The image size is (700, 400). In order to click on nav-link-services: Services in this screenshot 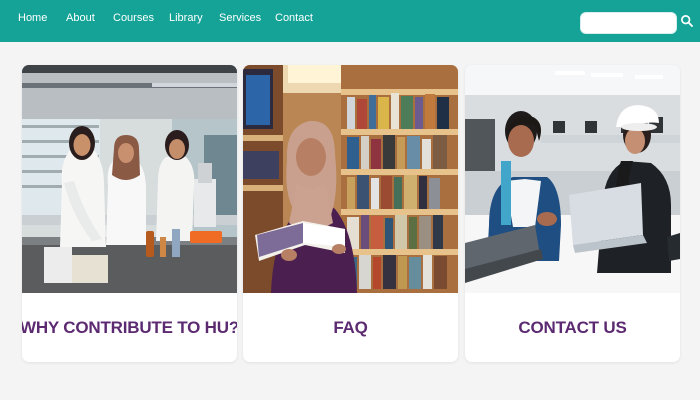, I will do `click(240, 18)`.